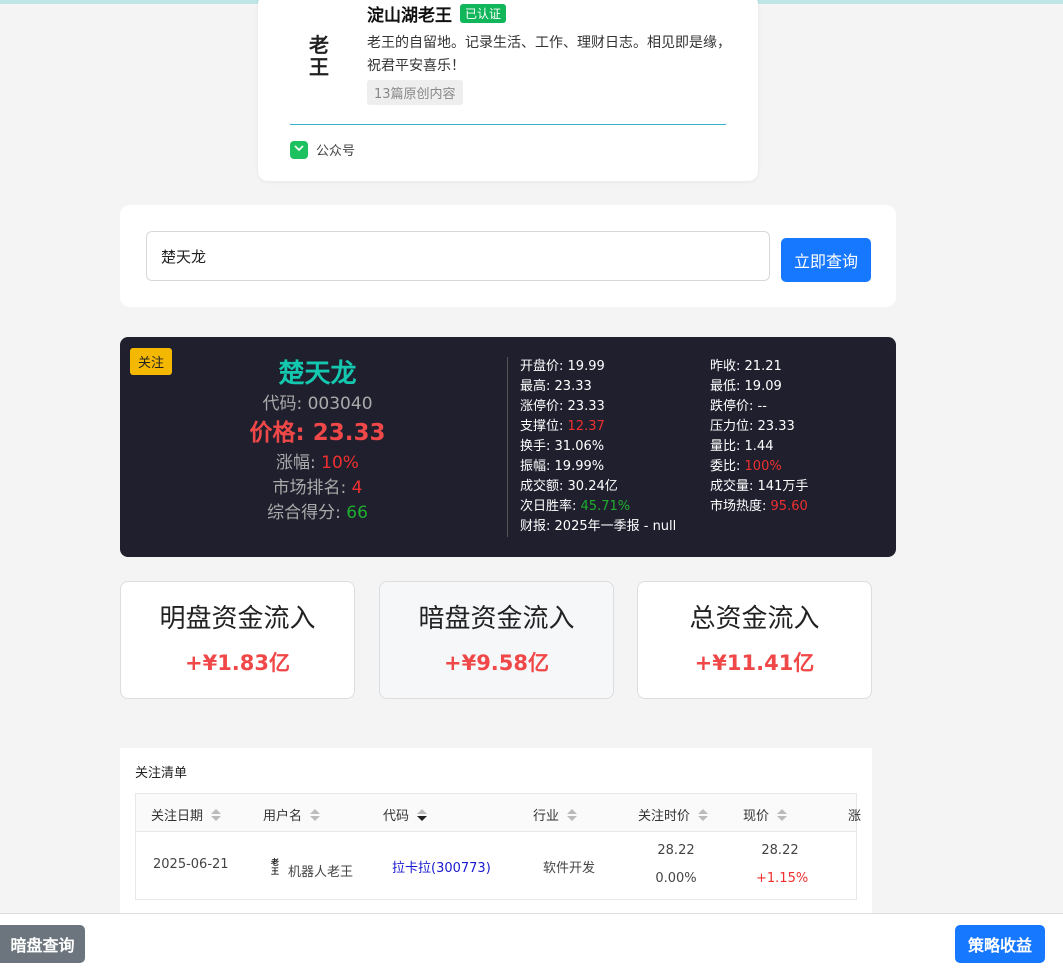 This screenshot has height=971, width=1063. Describe the element at coordinates (340, 463) in the screenshot. I see `stock-change: 10%` at that location.